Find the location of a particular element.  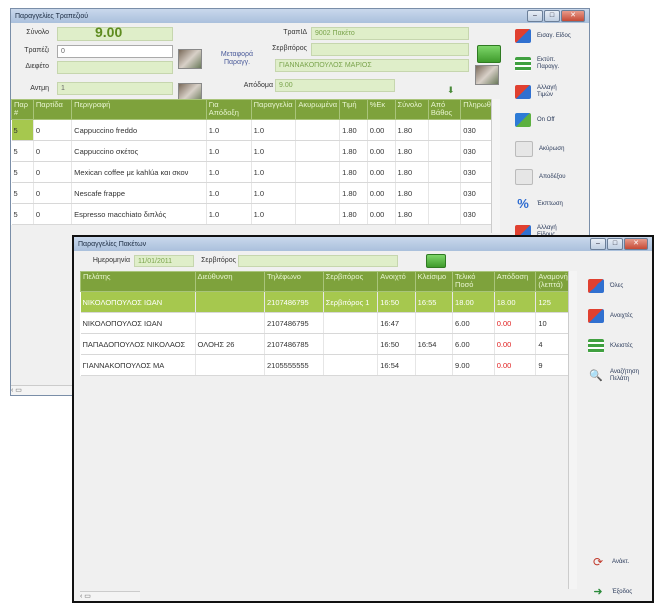

product-image-icon is located at coordinates (190, 59).